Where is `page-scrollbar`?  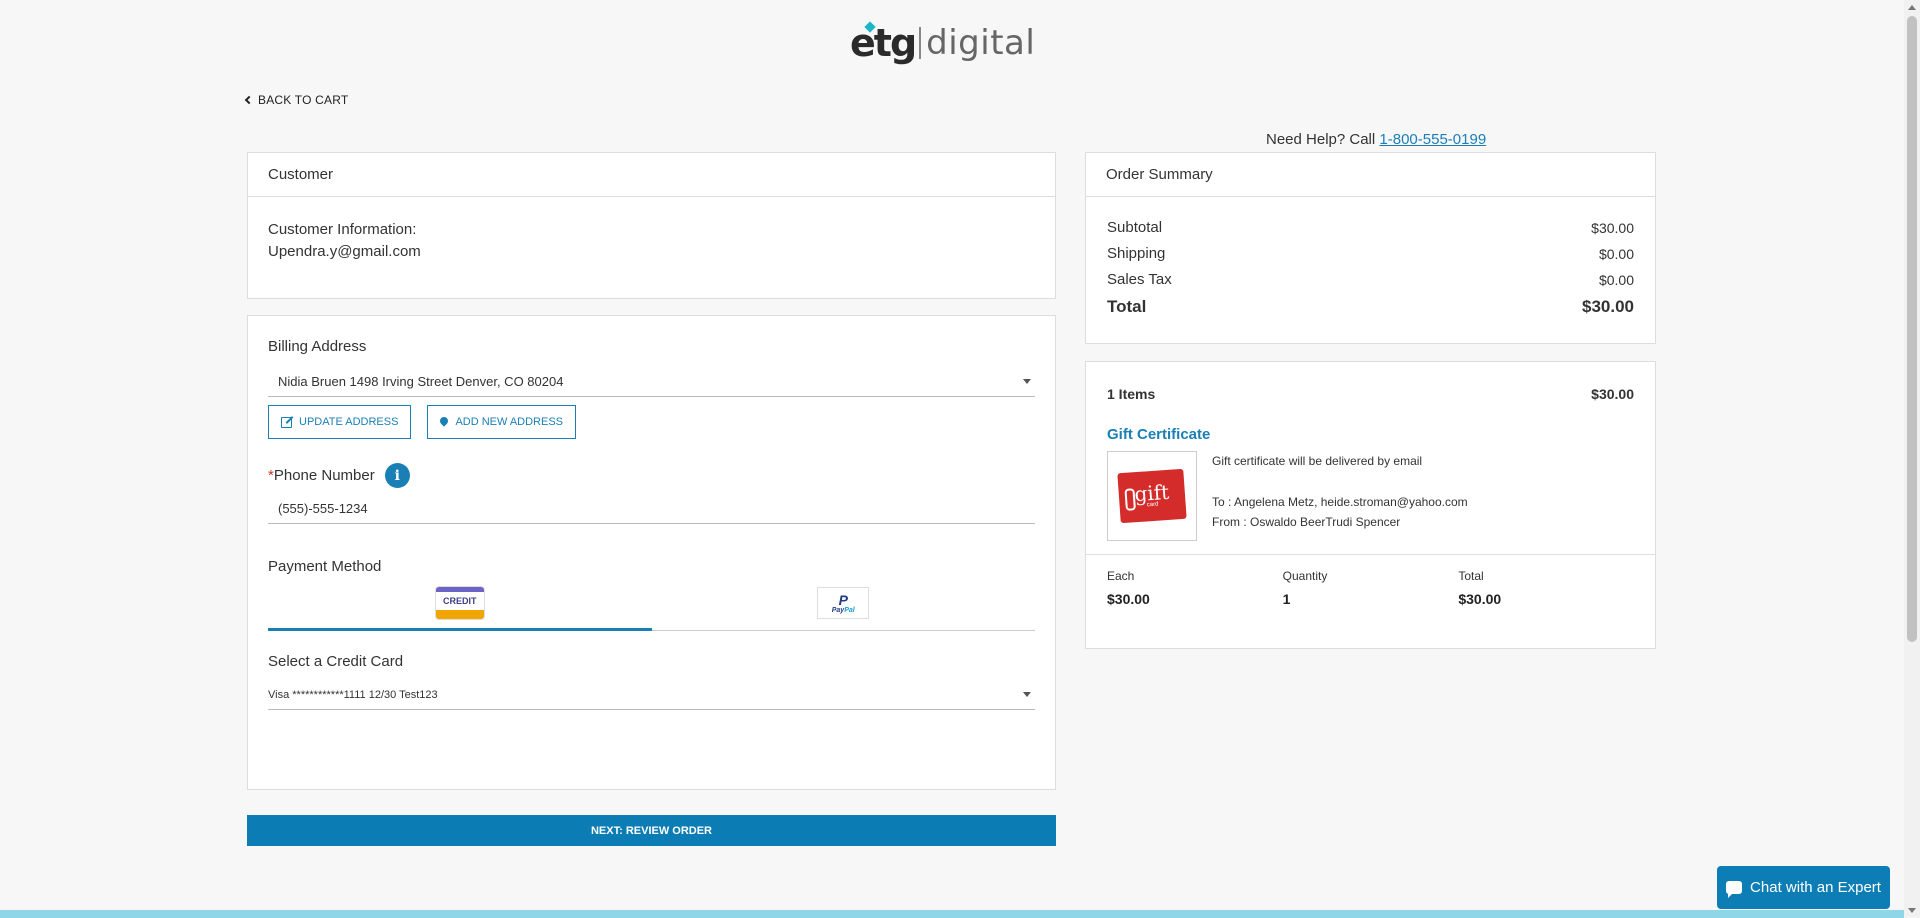
page-scrollbar is located at coordinates (1912, 459).